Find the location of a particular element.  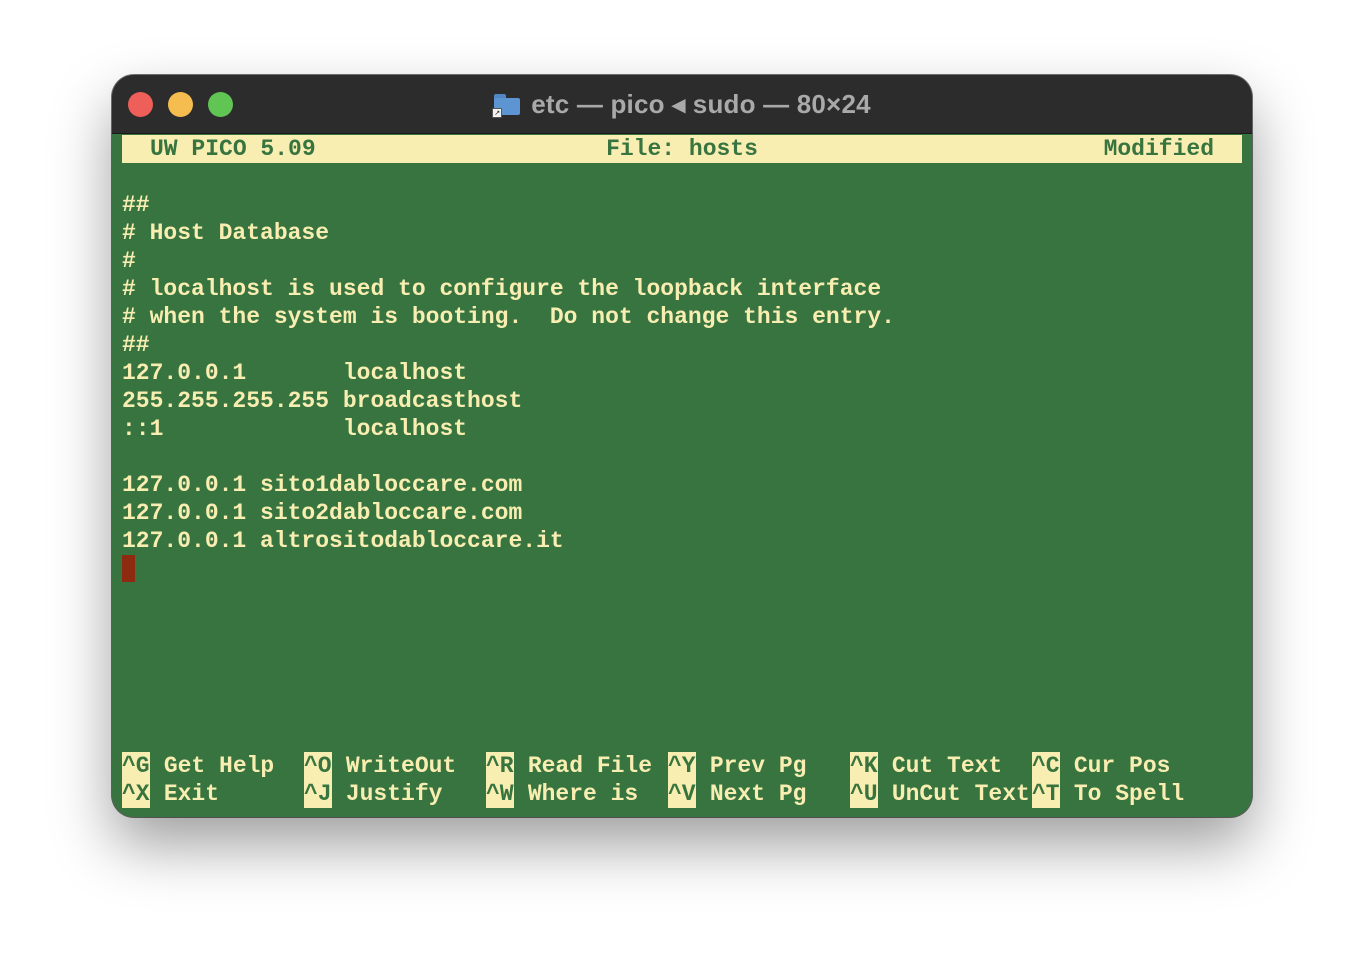

shortcut-where-is: ^W Where is is located at coordinates (562, 794).